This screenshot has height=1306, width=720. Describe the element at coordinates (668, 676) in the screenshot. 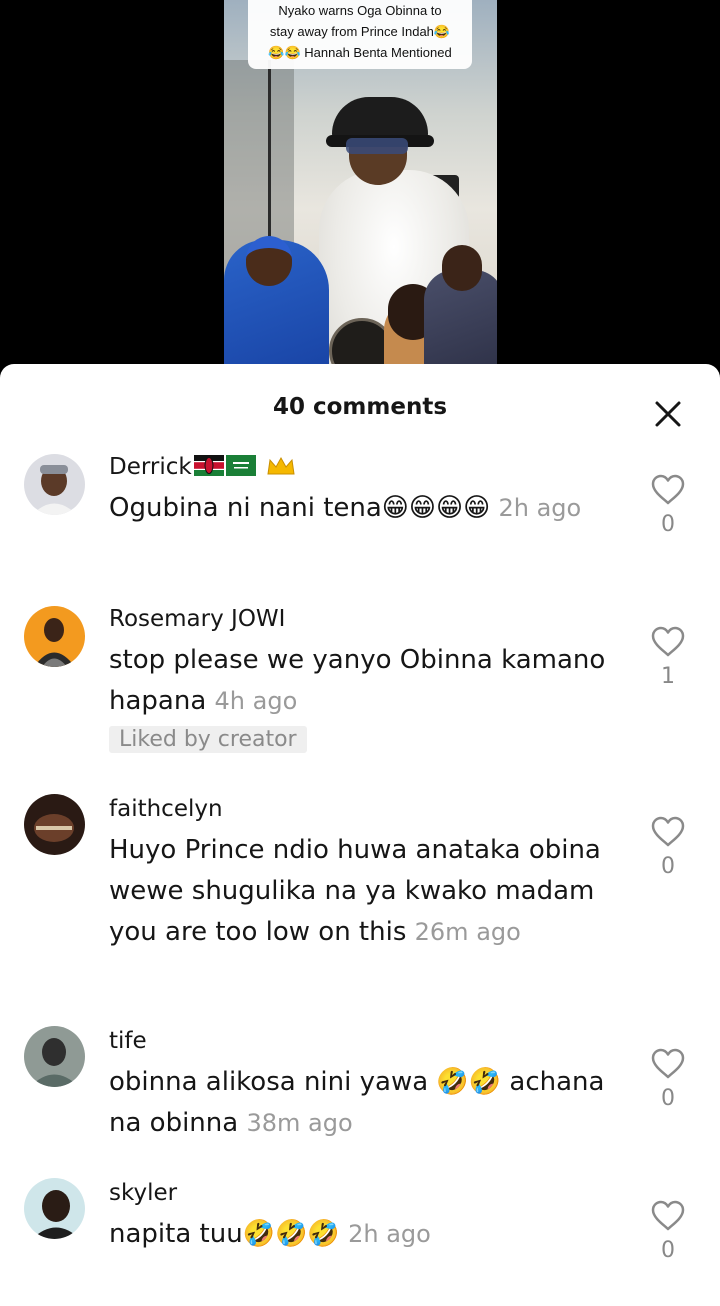

I see `like-count: 1` at that location.